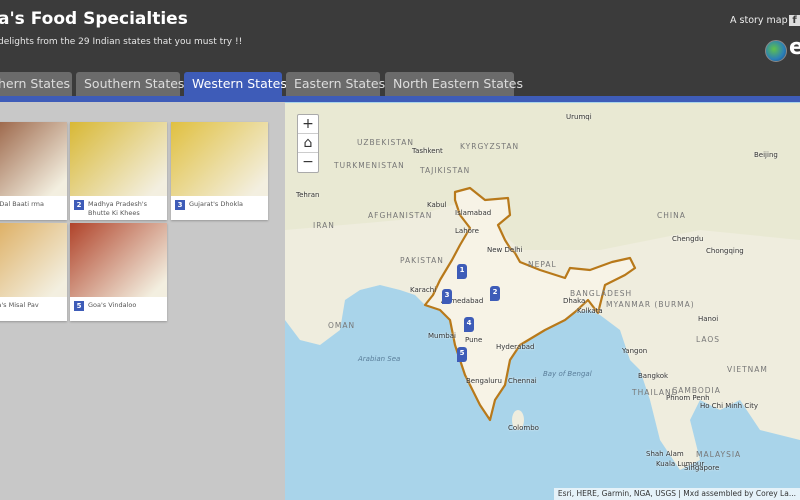  What do you see at coordinates (422, 260) in the screenshot?
I see `country-label: PAKISTAN` at bounding box center [422, 260].